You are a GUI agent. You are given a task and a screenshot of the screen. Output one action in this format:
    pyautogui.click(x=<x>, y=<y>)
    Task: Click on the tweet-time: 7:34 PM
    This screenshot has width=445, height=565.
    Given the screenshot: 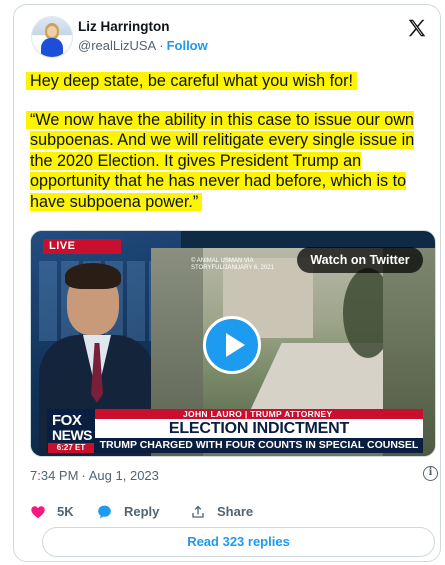 What is the action you would take?
    pyautogui.click(x=54, y=475)
    